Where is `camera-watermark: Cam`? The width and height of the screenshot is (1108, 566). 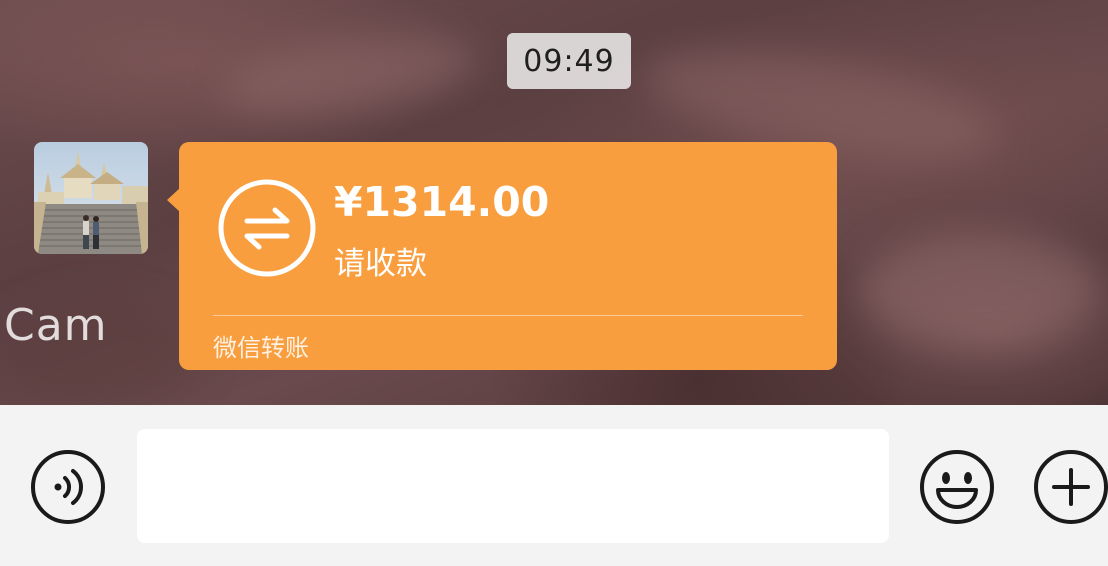
camera-watermark: Cam is located at coordinates (56, 325).